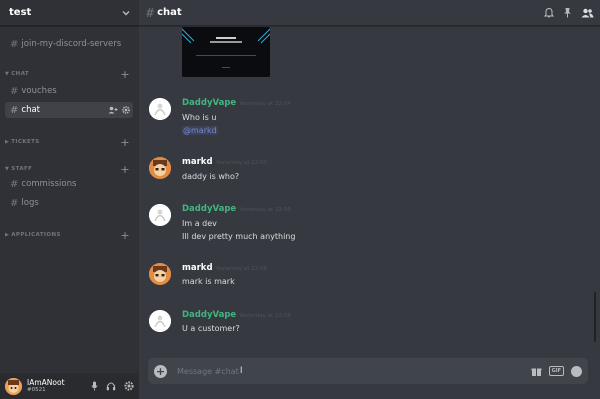 The image size is (600, 399). What do you see at coordinates (367, 172) in the screenshot?
I see `message: markd Yesterday at 22:05 daddy is who?` at bounding box center [367, 172].